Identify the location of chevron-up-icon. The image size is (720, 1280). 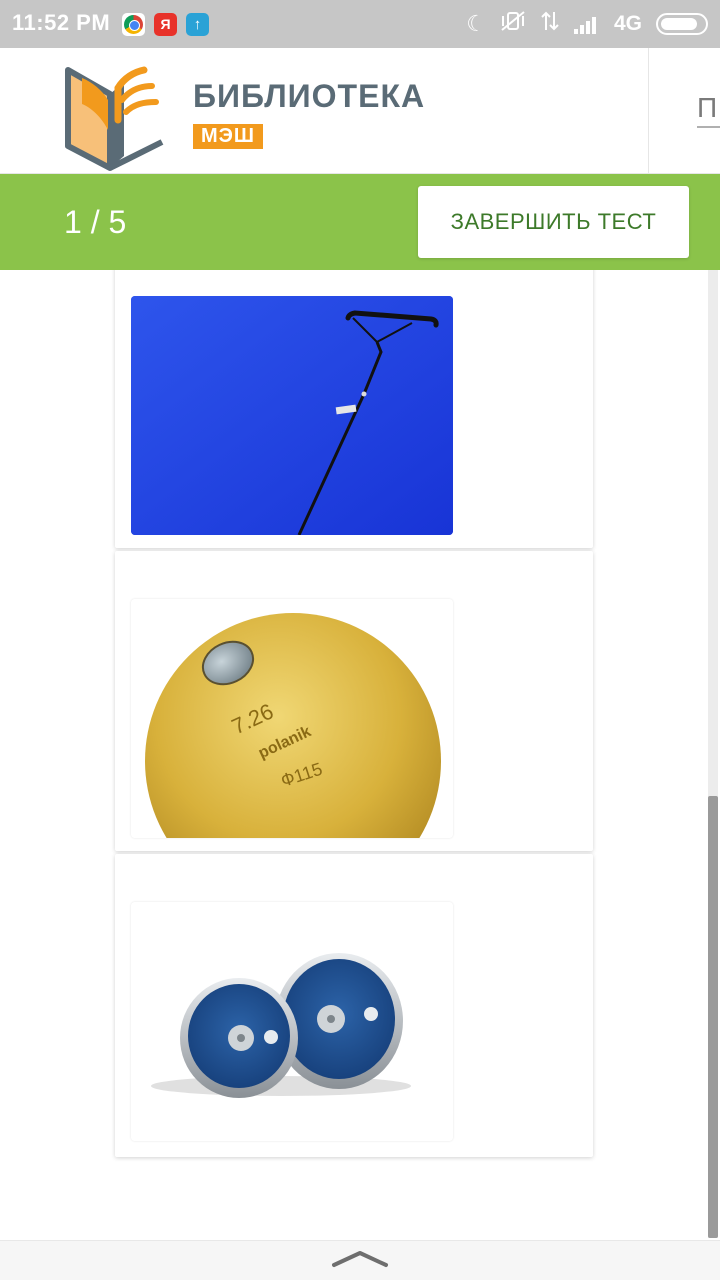
(360, 1259).